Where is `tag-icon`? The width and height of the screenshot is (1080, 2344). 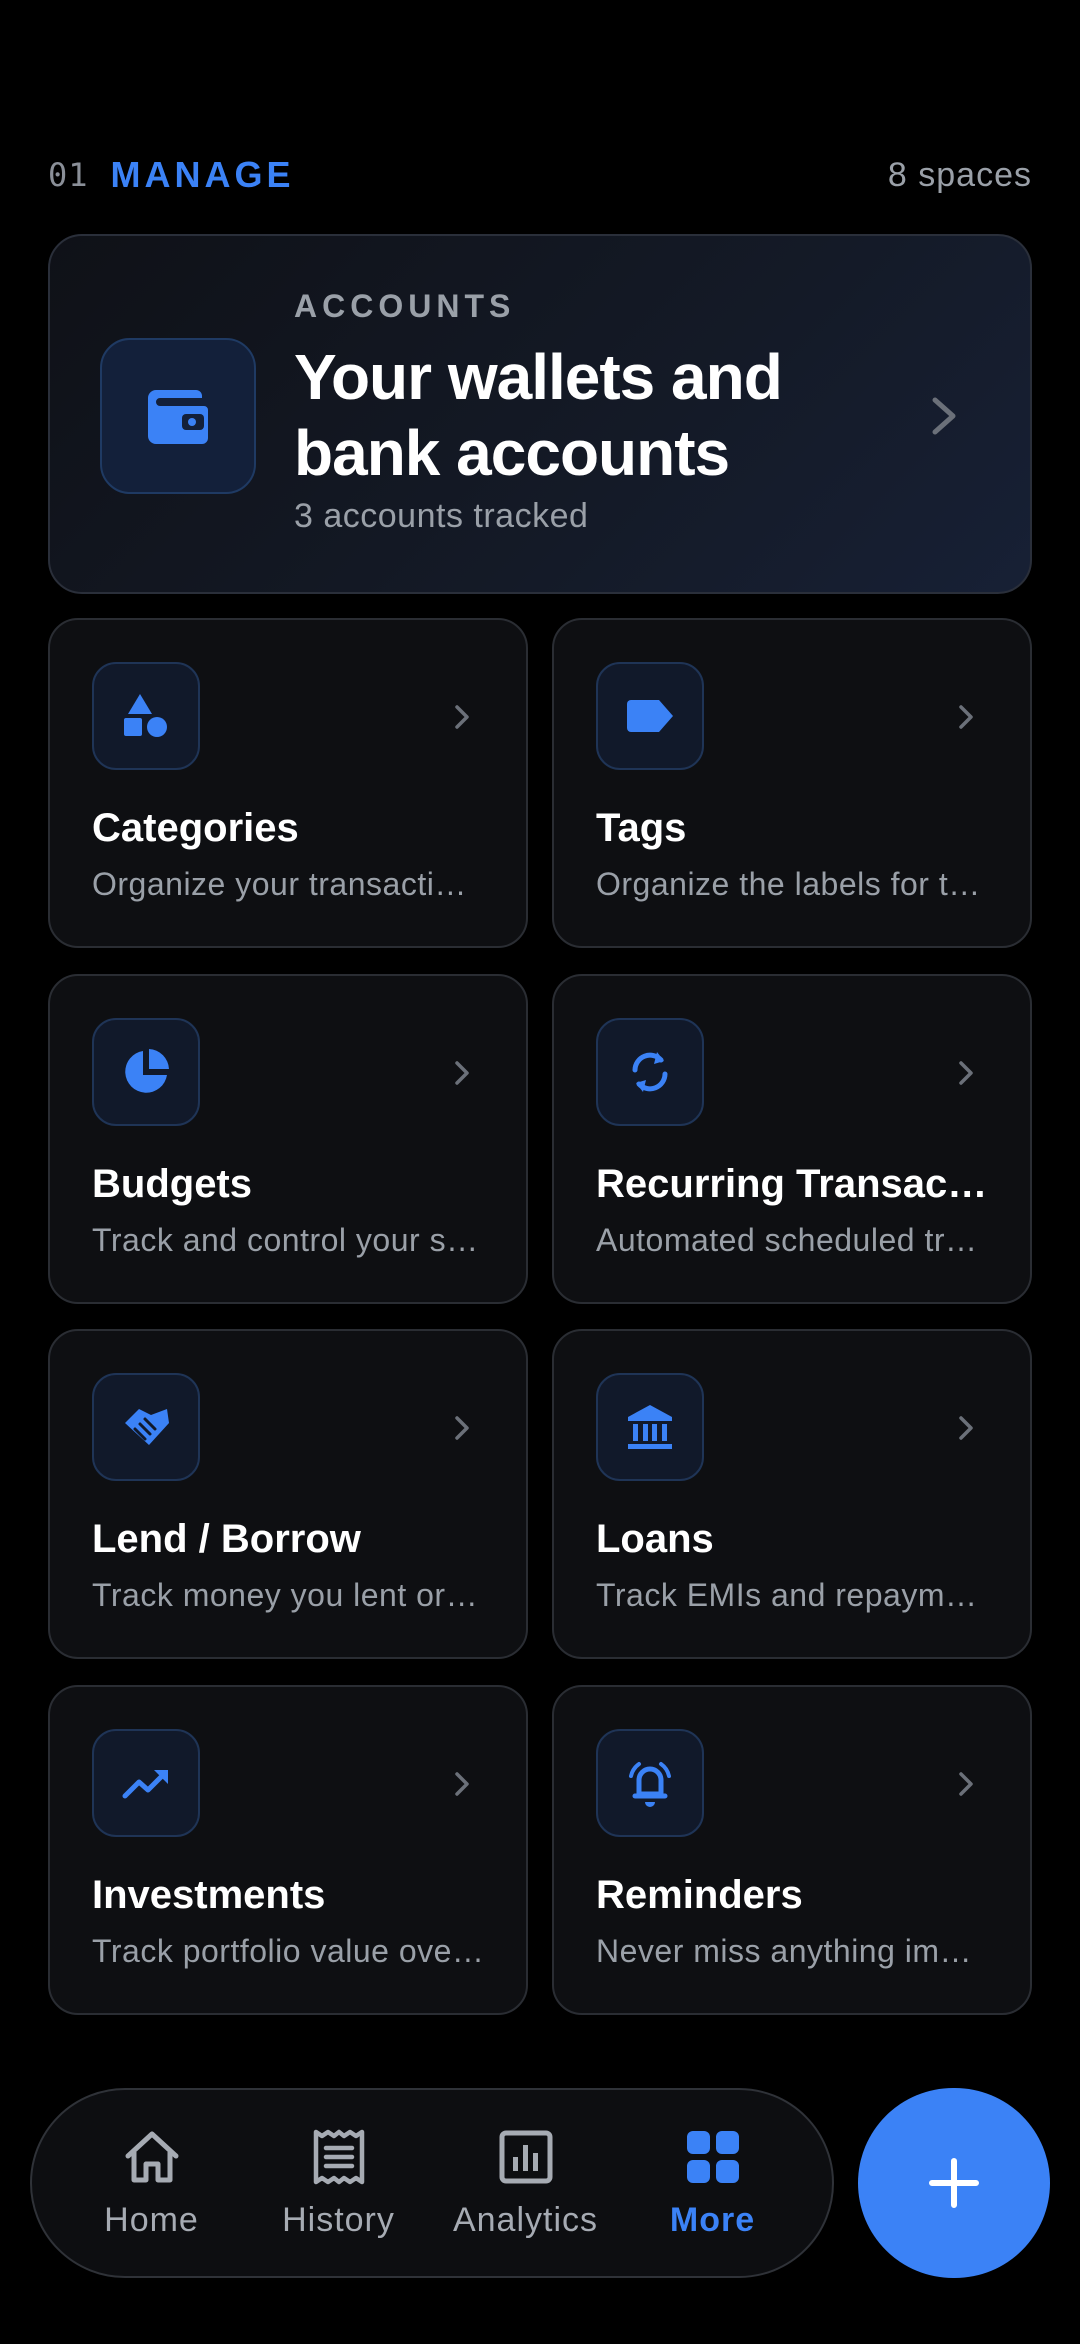 tag-icon is located at coordinates (650, 716).